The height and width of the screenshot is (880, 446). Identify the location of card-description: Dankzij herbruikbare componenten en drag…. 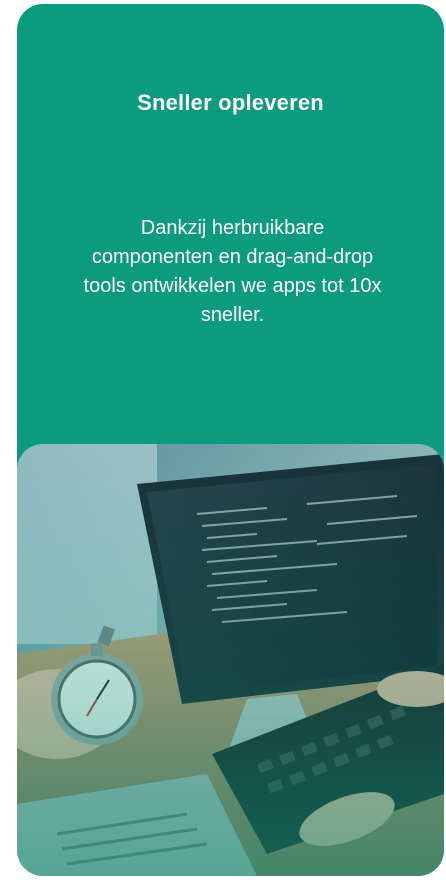
(232, 271).